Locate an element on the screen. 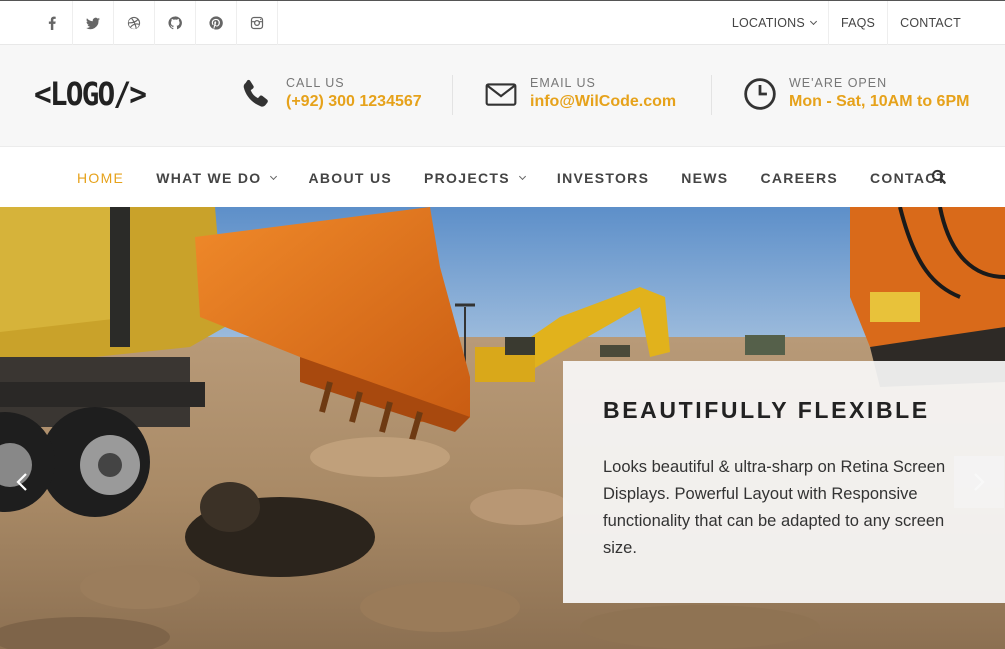  logo: <LOGO/> is located at coordinates (90, 94).